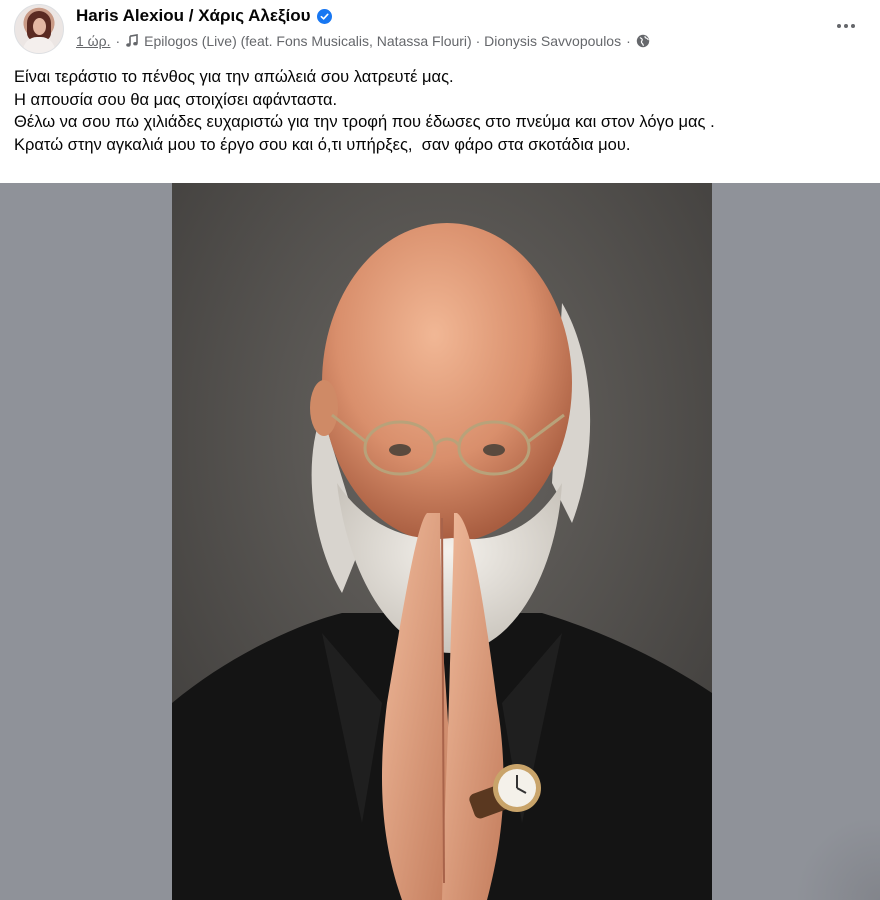  What do you see at coordinates (839, 26) in the screenshot?
I see `more-options-icon` at bounding box center [839, 26].